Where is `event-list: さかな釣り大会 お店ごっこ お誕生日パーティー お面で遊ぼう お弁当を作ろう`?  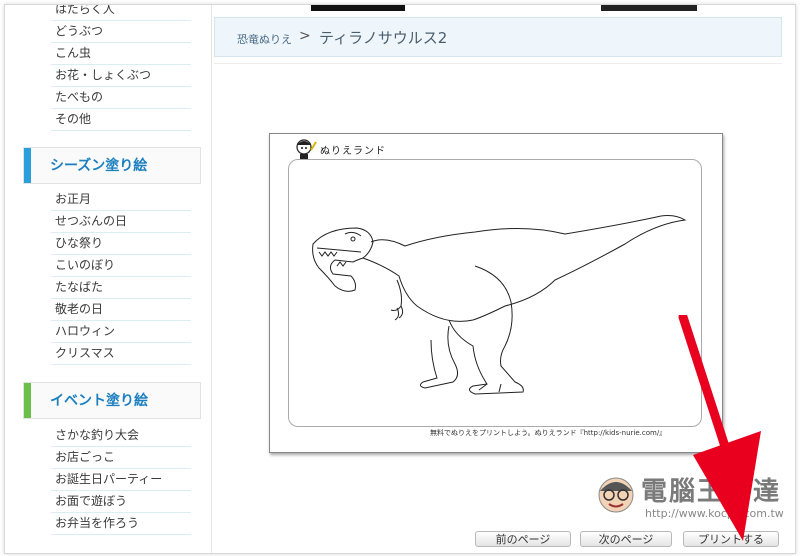
event-list: さかな釣り大会 お店ごっこ お誕生日パーティー お面で遊ぼう お弁当を作ろう is located at coordinates (121, 480).